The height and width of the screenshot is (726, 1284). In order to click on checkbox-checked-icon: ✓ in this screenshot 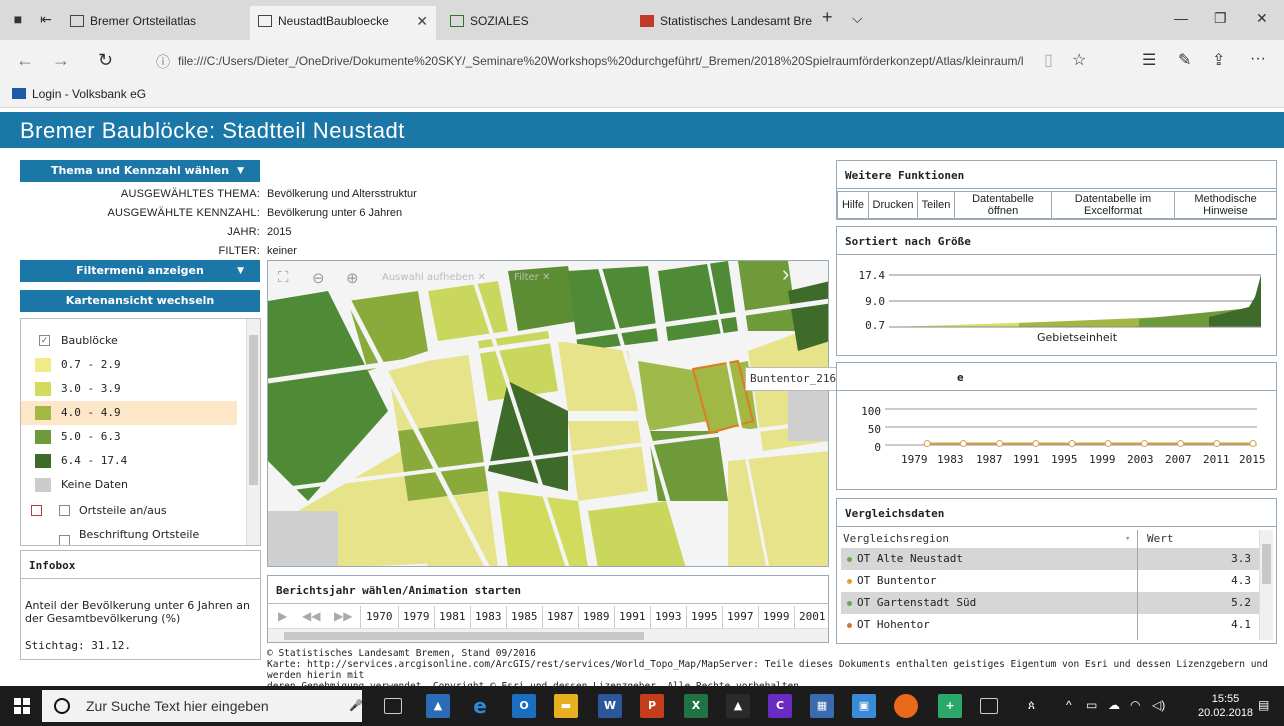, I will do `click(44, 340)`.